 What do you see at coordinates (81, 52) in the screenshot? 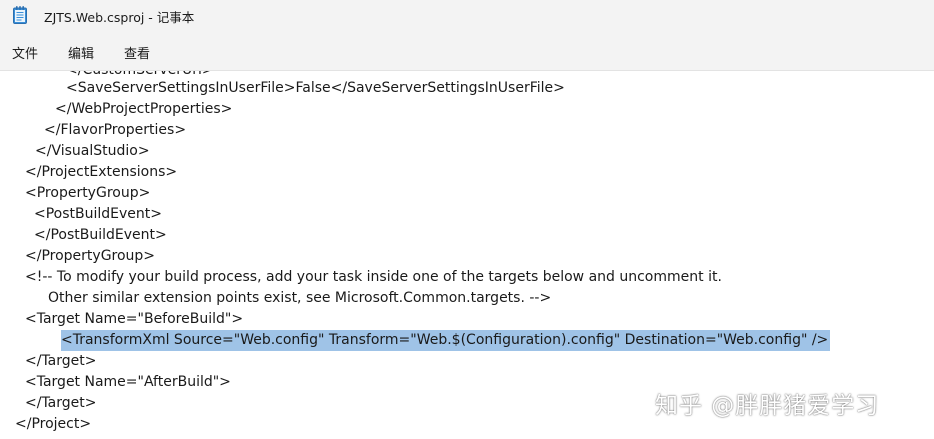
I see `menu-edit: 编辑` at bounding box center [81, 52].